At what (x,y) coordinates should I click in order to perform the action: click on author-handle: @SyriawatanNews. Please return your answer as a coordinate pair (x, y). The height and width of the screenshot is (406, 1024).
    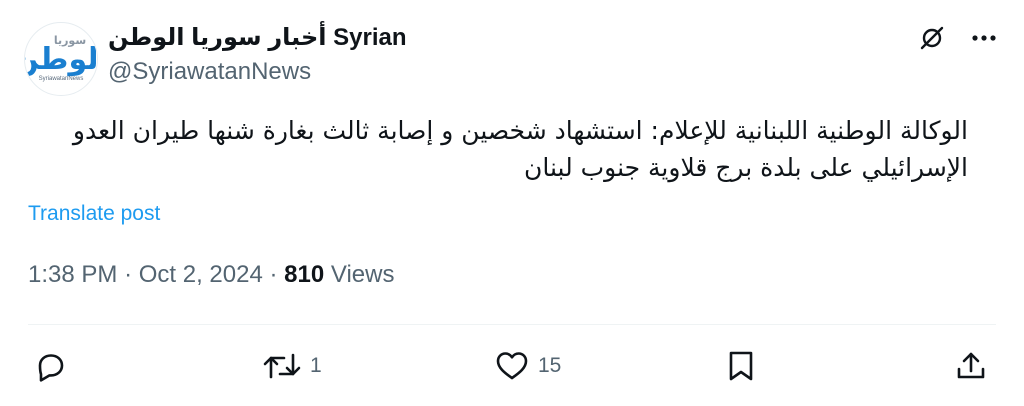
    Looking at the image, I should click on (209, 72).